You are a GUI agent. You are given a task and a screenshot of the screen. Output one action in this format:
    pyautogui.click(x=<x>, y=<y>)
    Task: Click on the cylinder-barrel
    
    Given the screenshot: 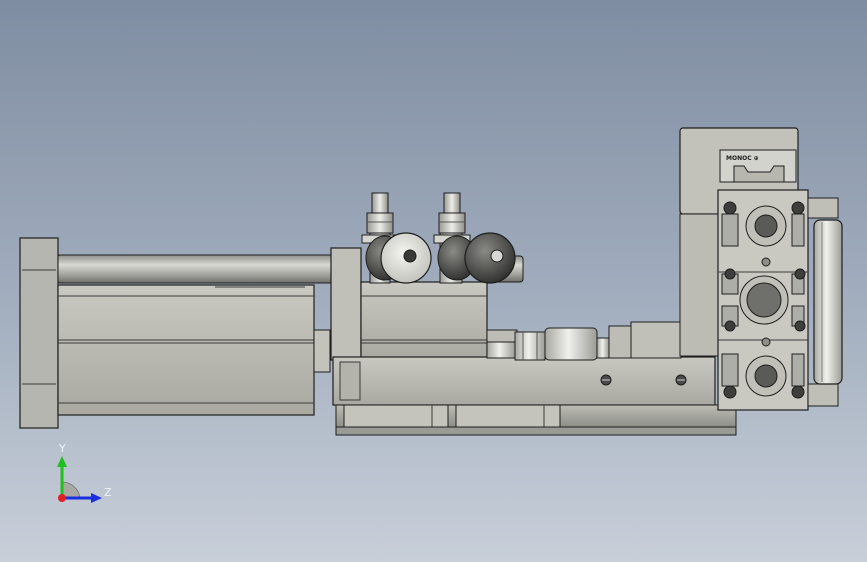 What is the action you would take?
    pyautogui.click(x=186, y=350)
    